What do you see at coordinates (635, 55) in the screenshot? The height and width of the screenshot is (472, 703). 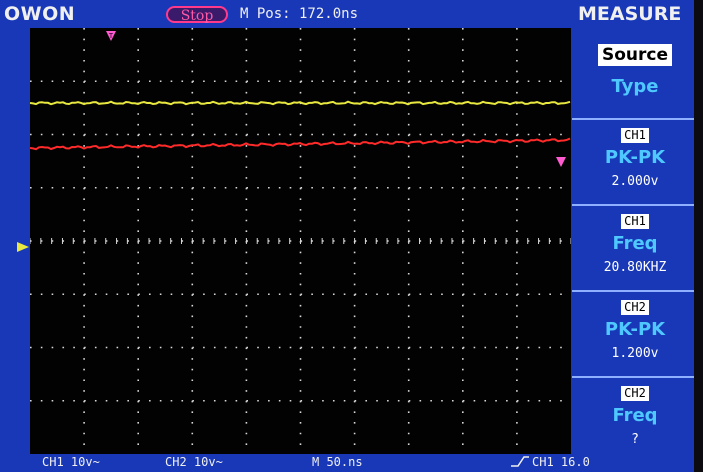 I see `source-button: Source` at bounding box center [635, 55].